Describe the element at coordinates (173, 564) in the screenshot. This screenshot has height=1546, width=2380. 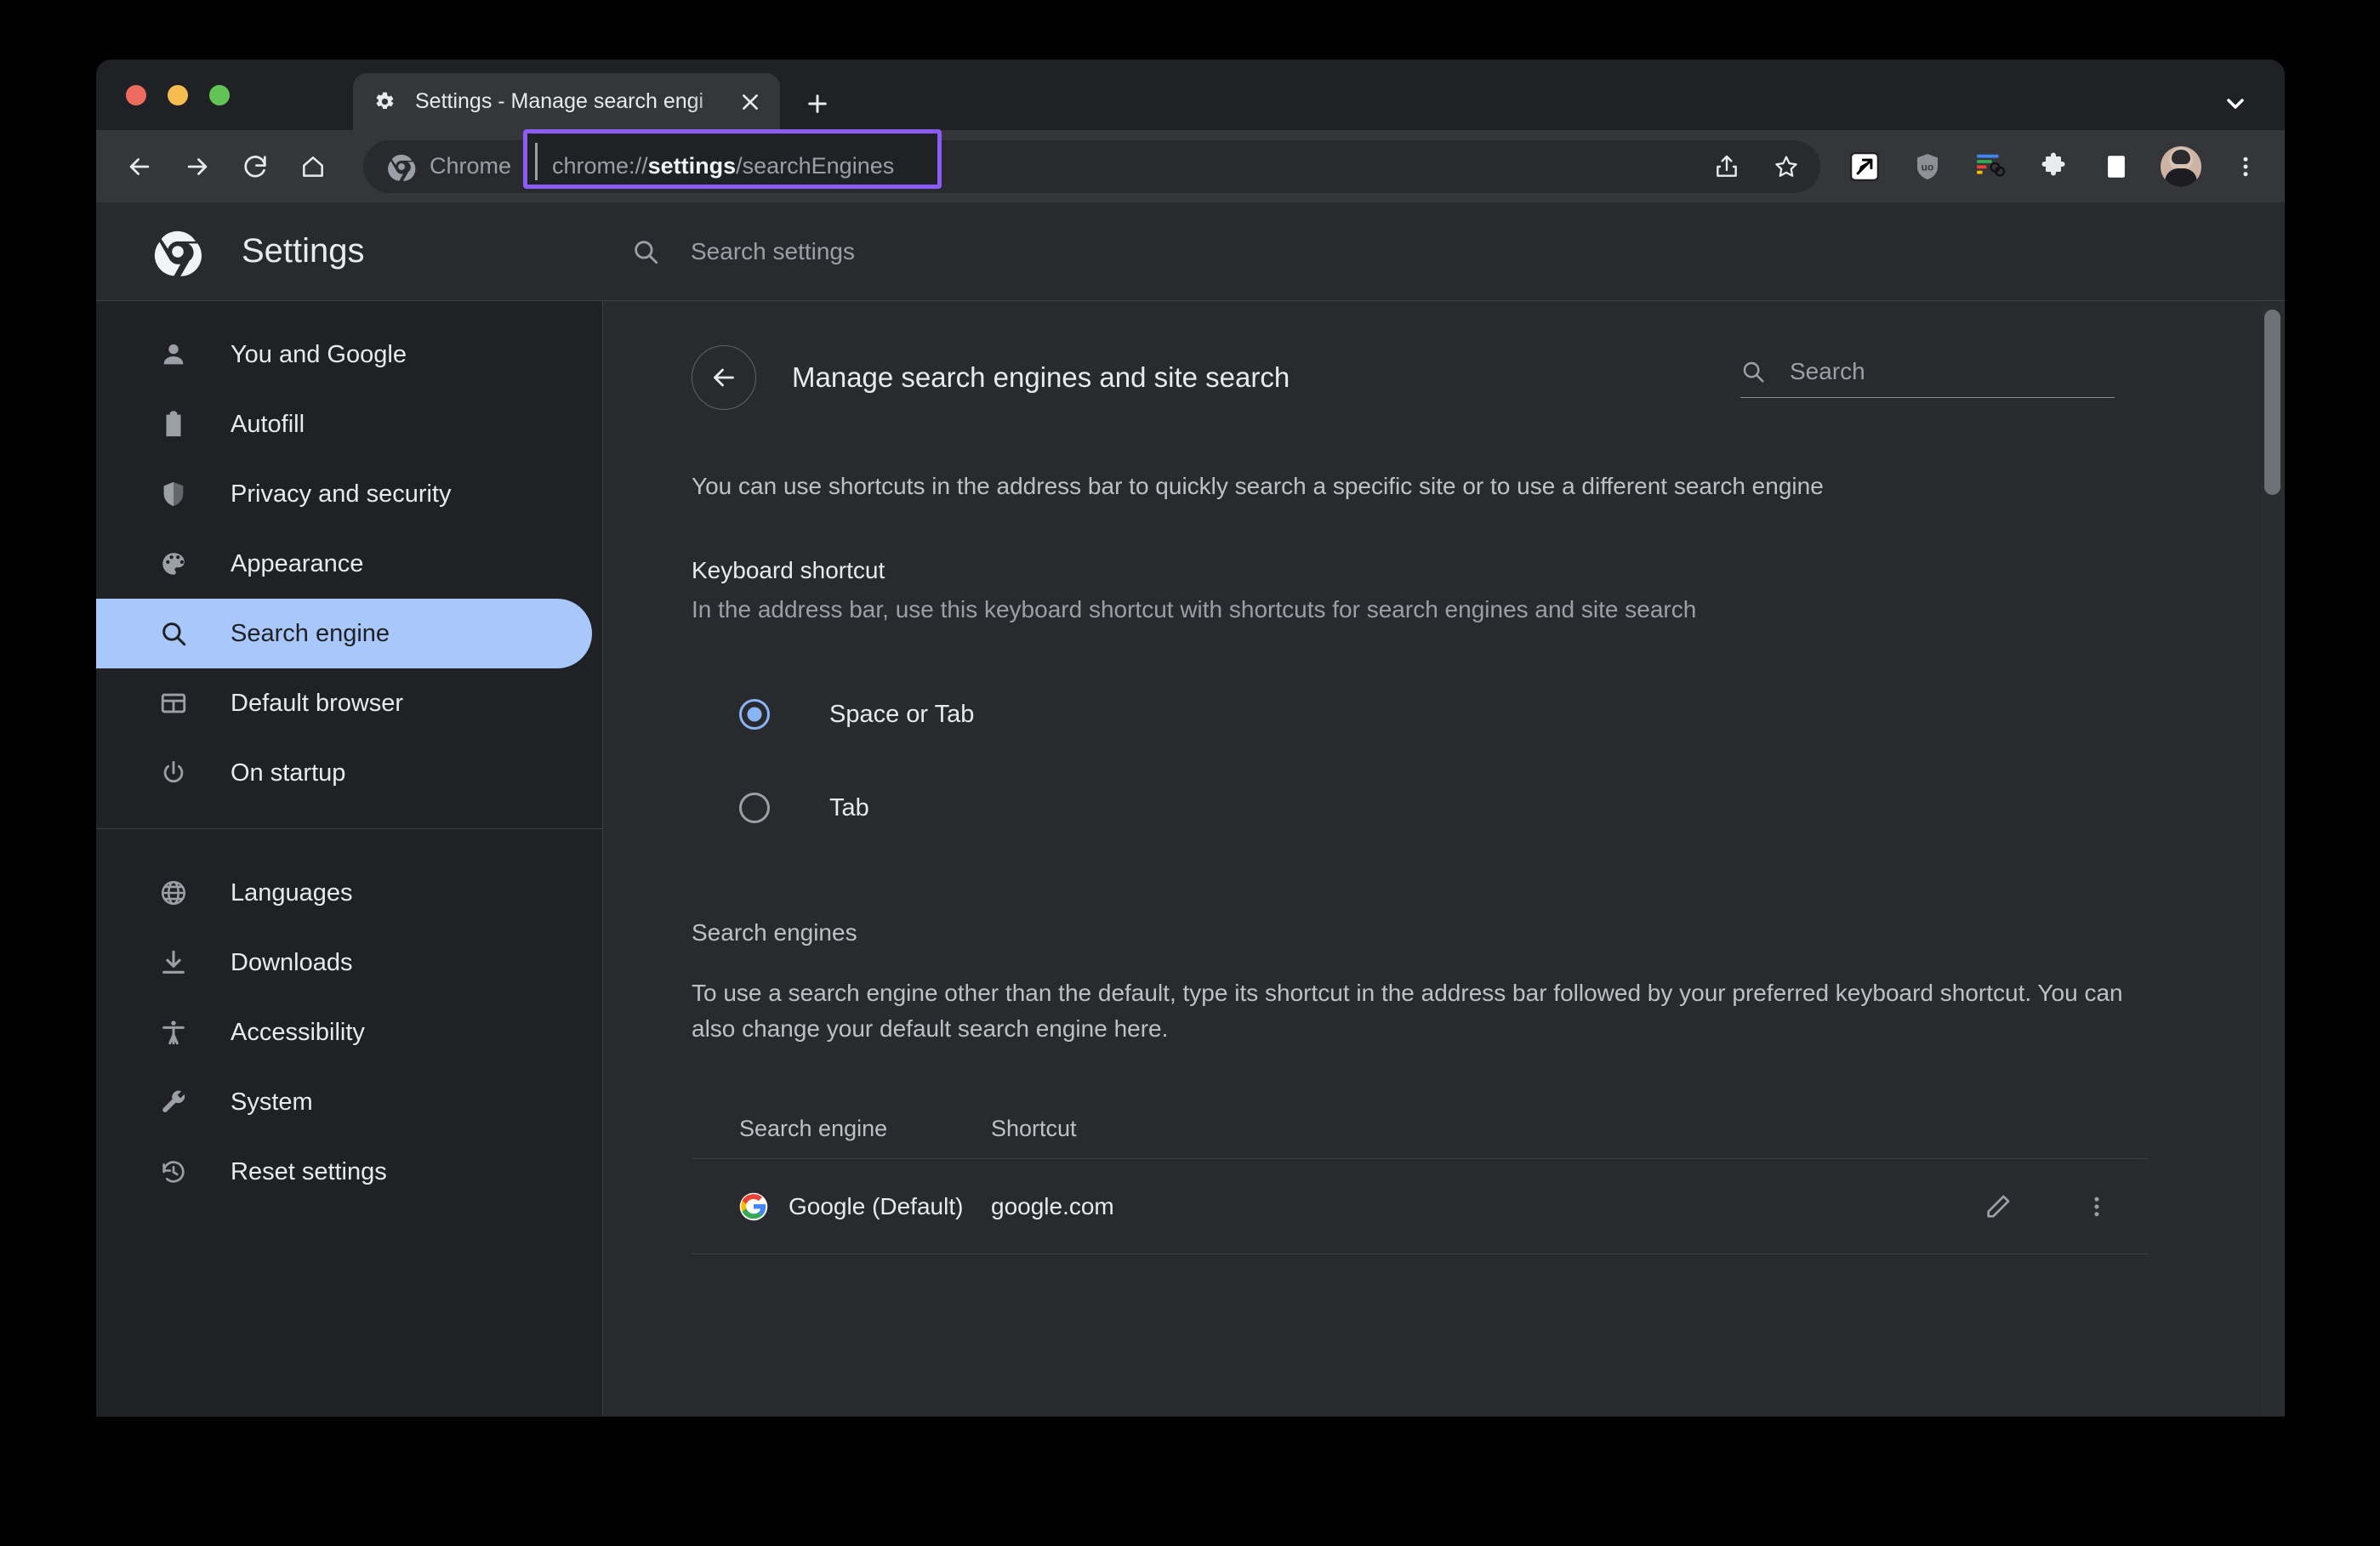
I see `palette-icon` at that location.